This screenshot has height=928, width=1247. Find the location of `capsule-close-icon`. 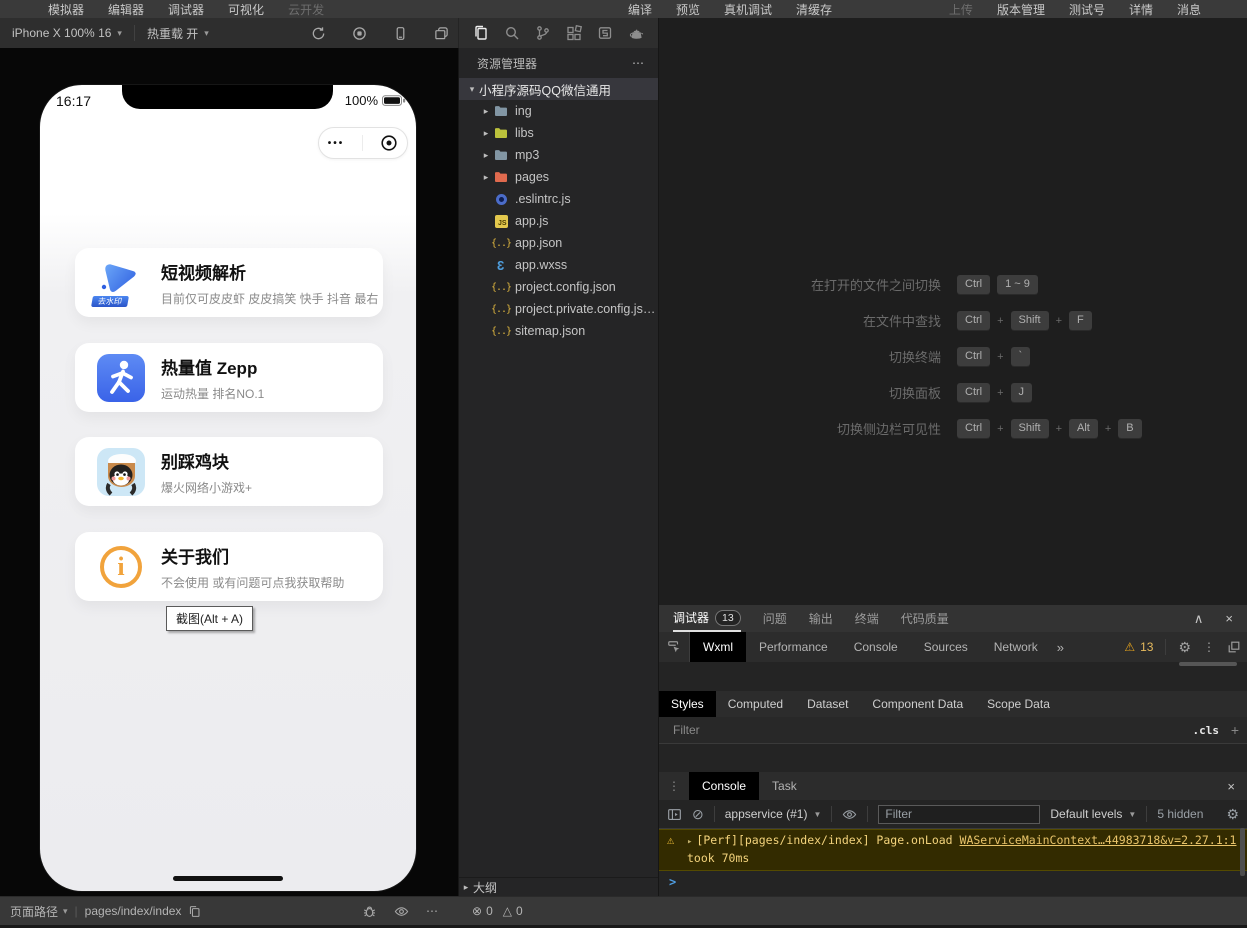

capsule-close-icon is located at coordinates (389, 143).